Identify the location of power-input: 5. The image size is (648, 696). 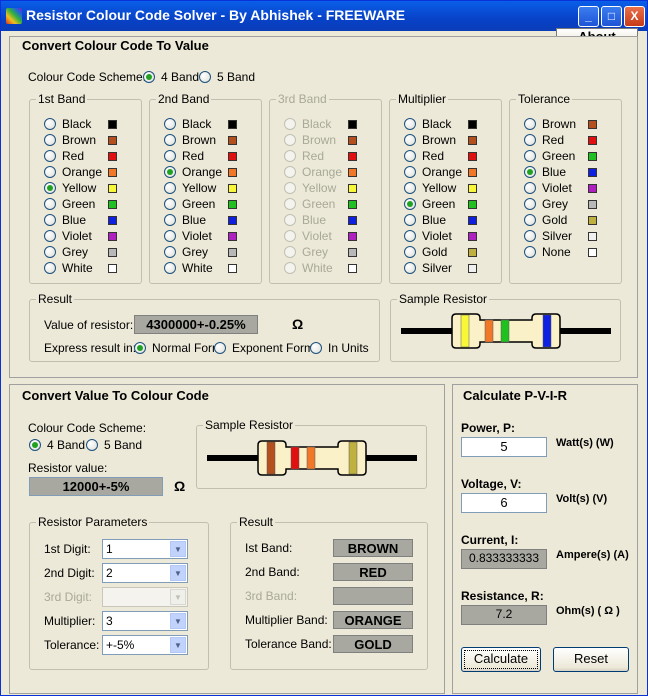
(504, 447).